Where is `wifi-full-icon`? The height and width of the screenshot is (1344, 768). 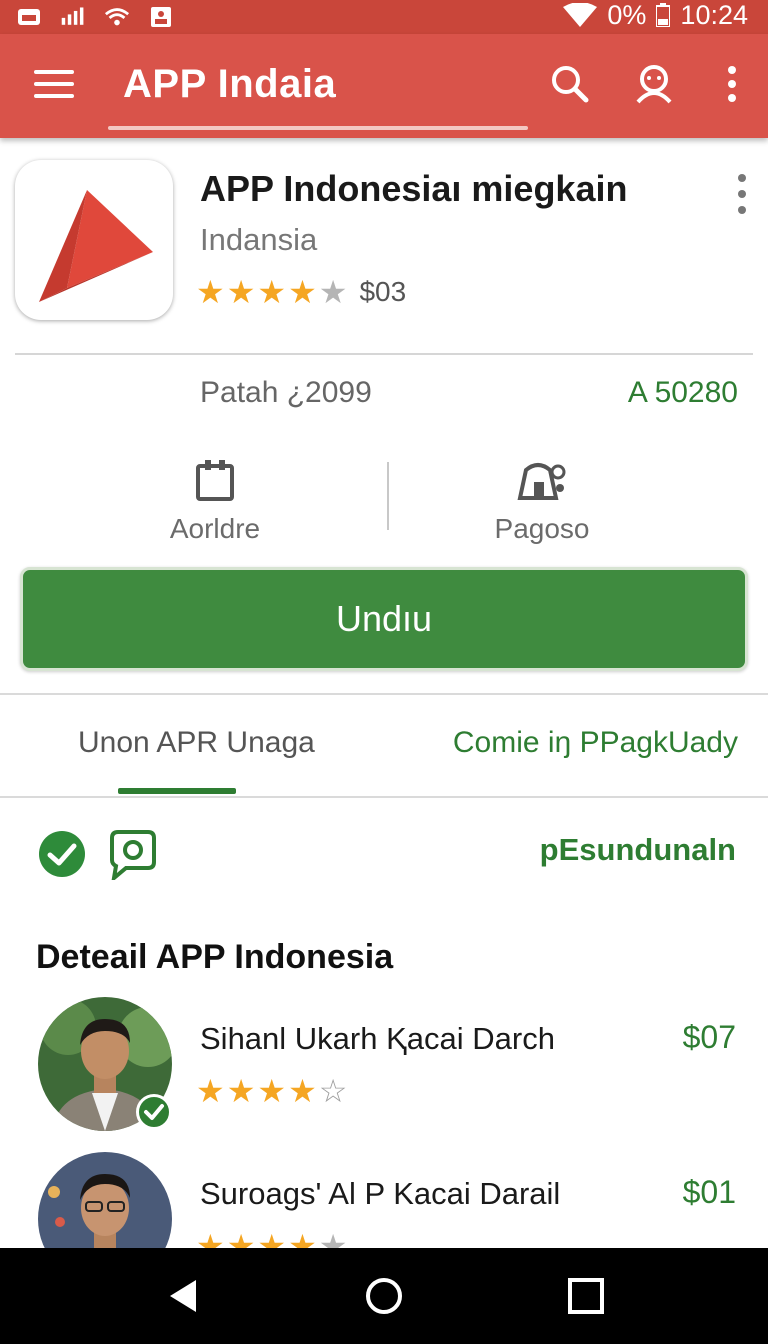
wifi-full-icon is located at coordinates (580, 15).